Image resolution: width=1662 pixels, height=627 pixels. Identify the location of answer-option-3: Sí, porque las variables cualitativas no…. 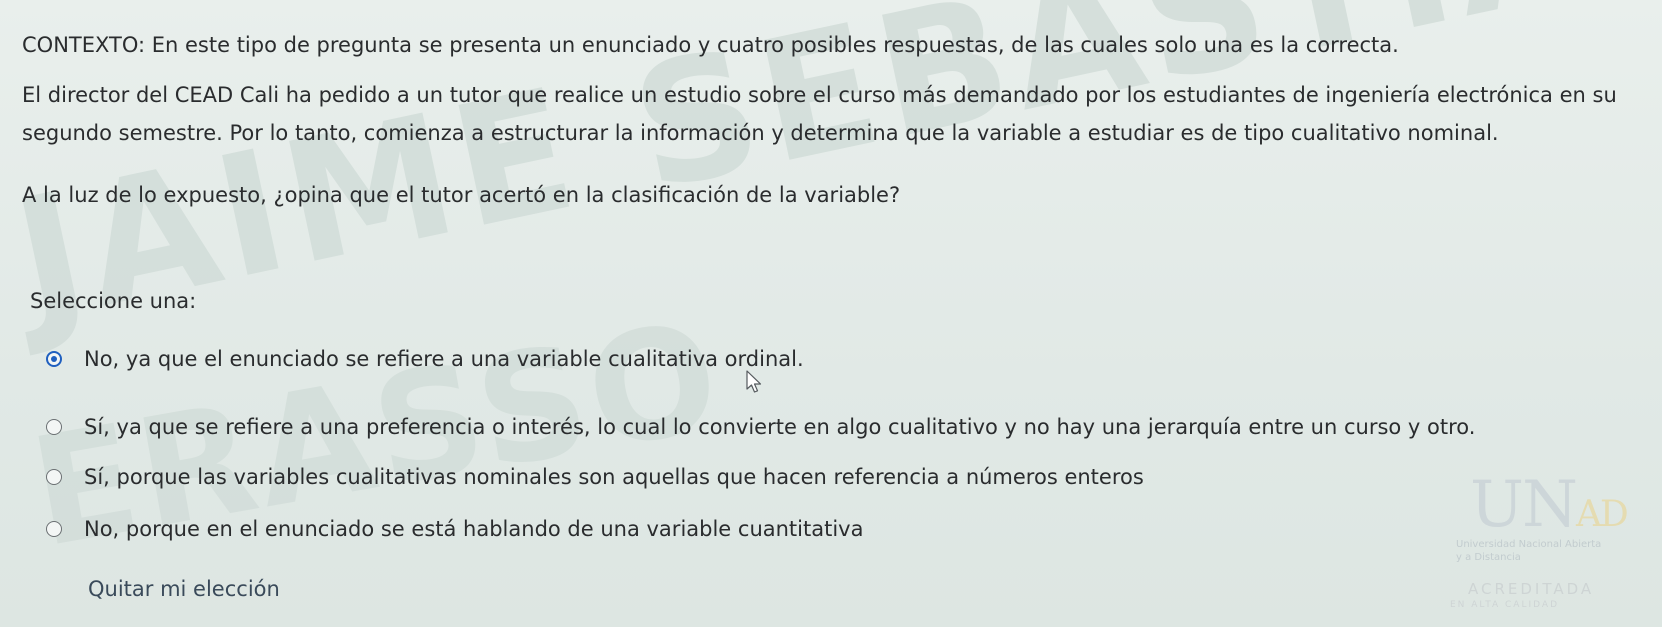
(595, 477).